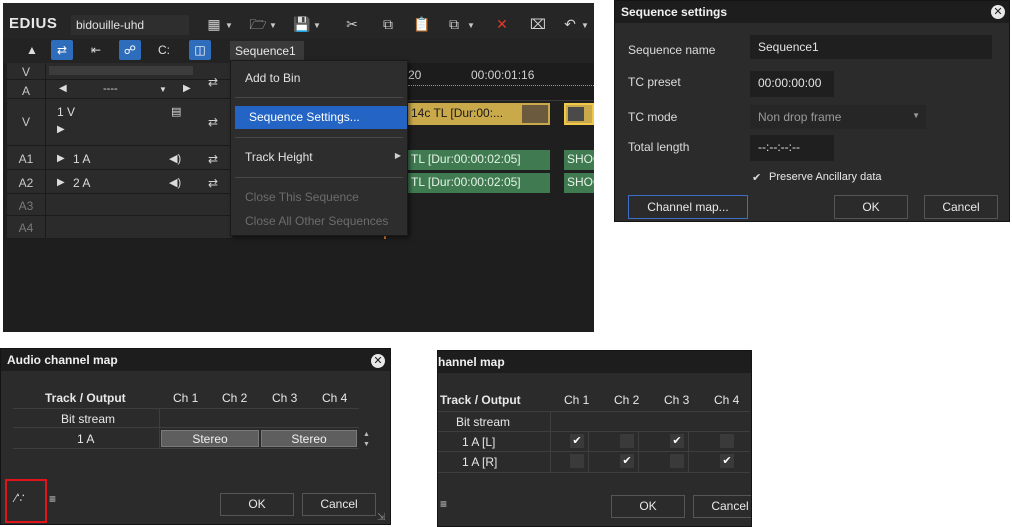  I want to click on menu-item-add-to-bin: Add to Bin, so click(319, 78).